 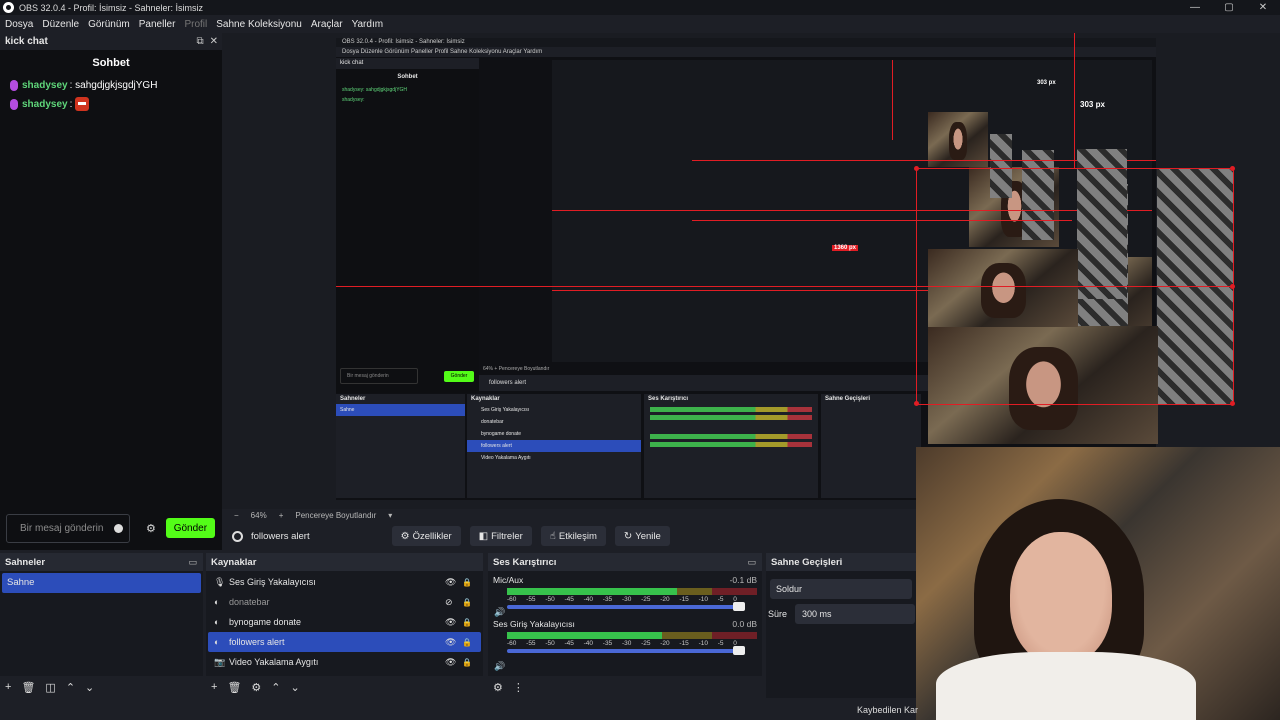 I want to click on nested-chat-input: Bir mesaj gönderin, so click(x=379, y=376).